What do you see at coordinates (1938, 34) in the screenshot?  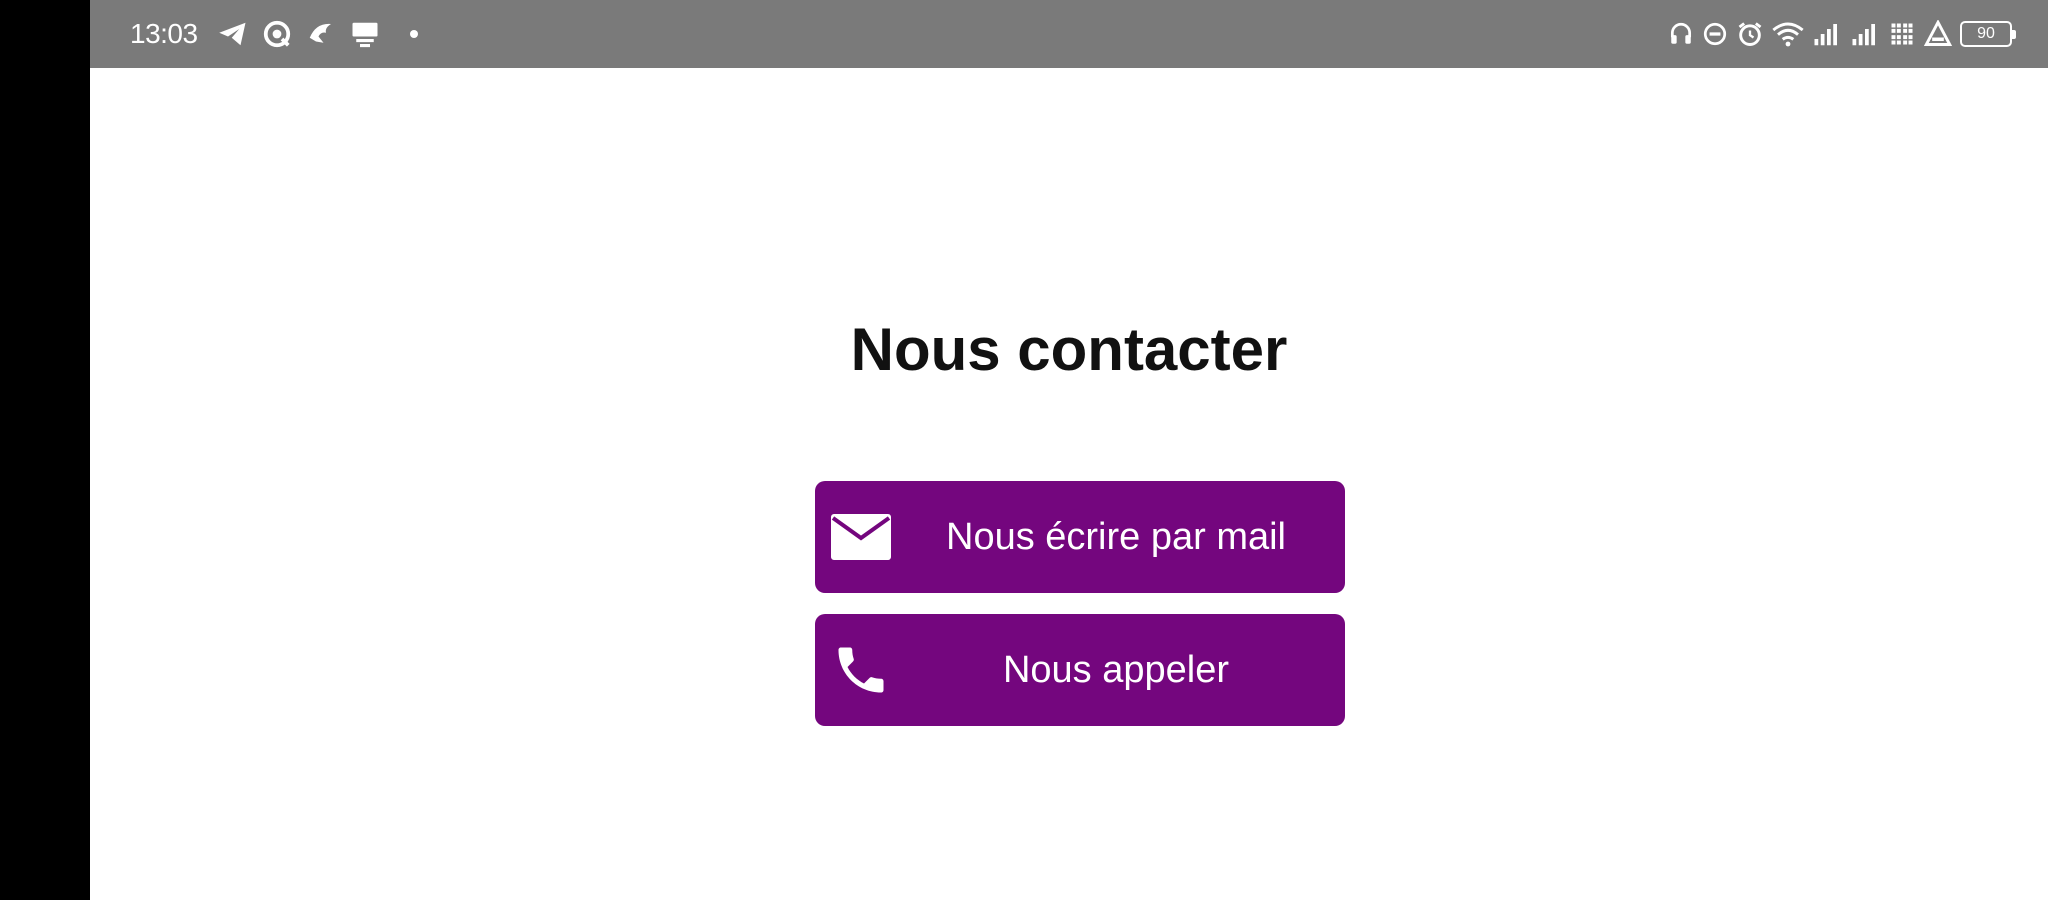 I see `triangle-warning-icon` at bounding box center [1938, 34].